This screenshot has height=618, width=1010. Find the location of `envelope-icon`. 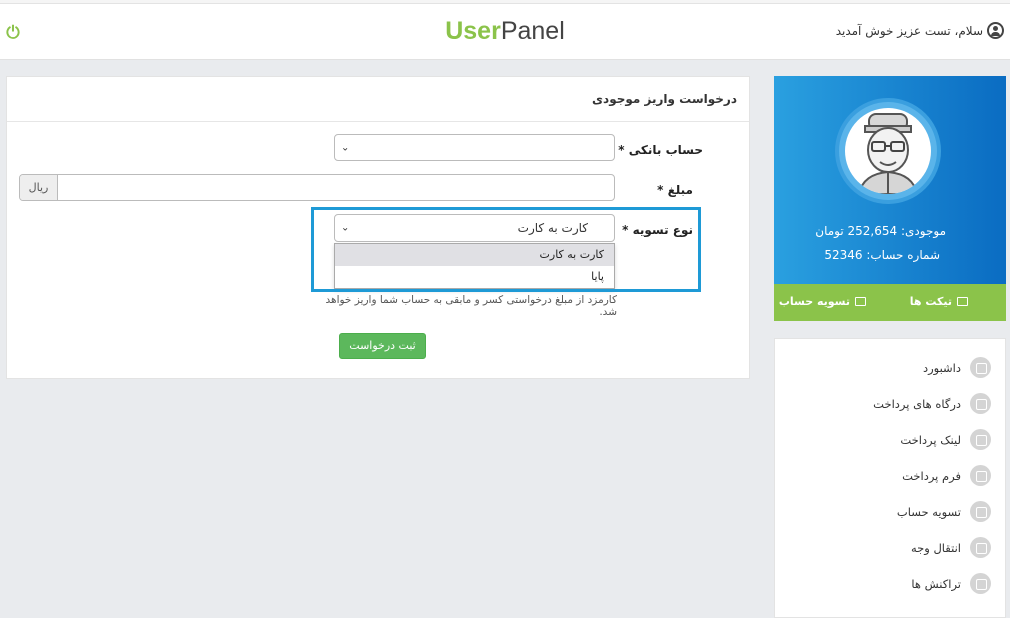

envelope-icon is located at coordinates (962, 301).